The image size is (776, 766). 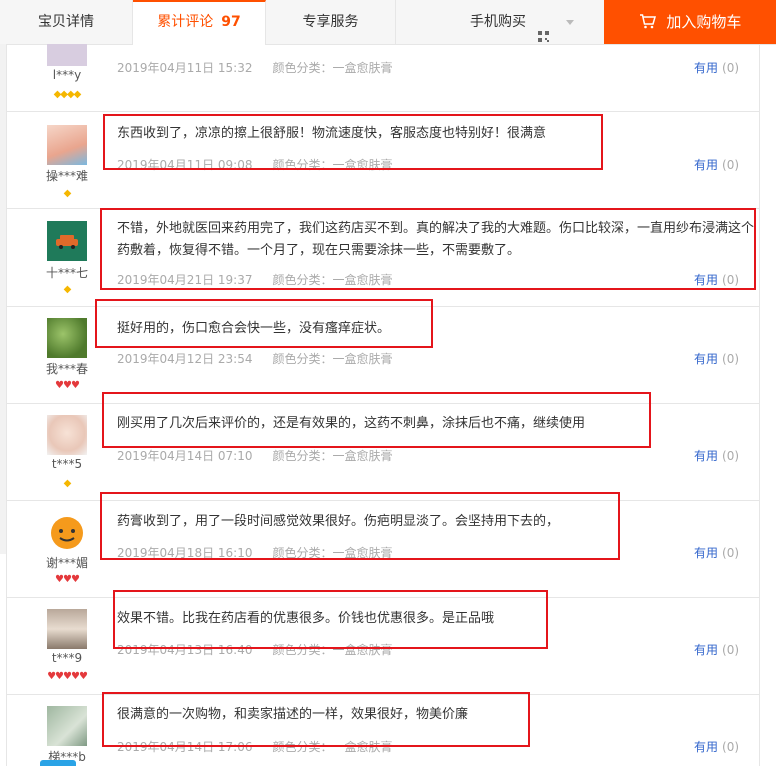 I want to click on chevron-down-icon, so click(x=569, y=22).